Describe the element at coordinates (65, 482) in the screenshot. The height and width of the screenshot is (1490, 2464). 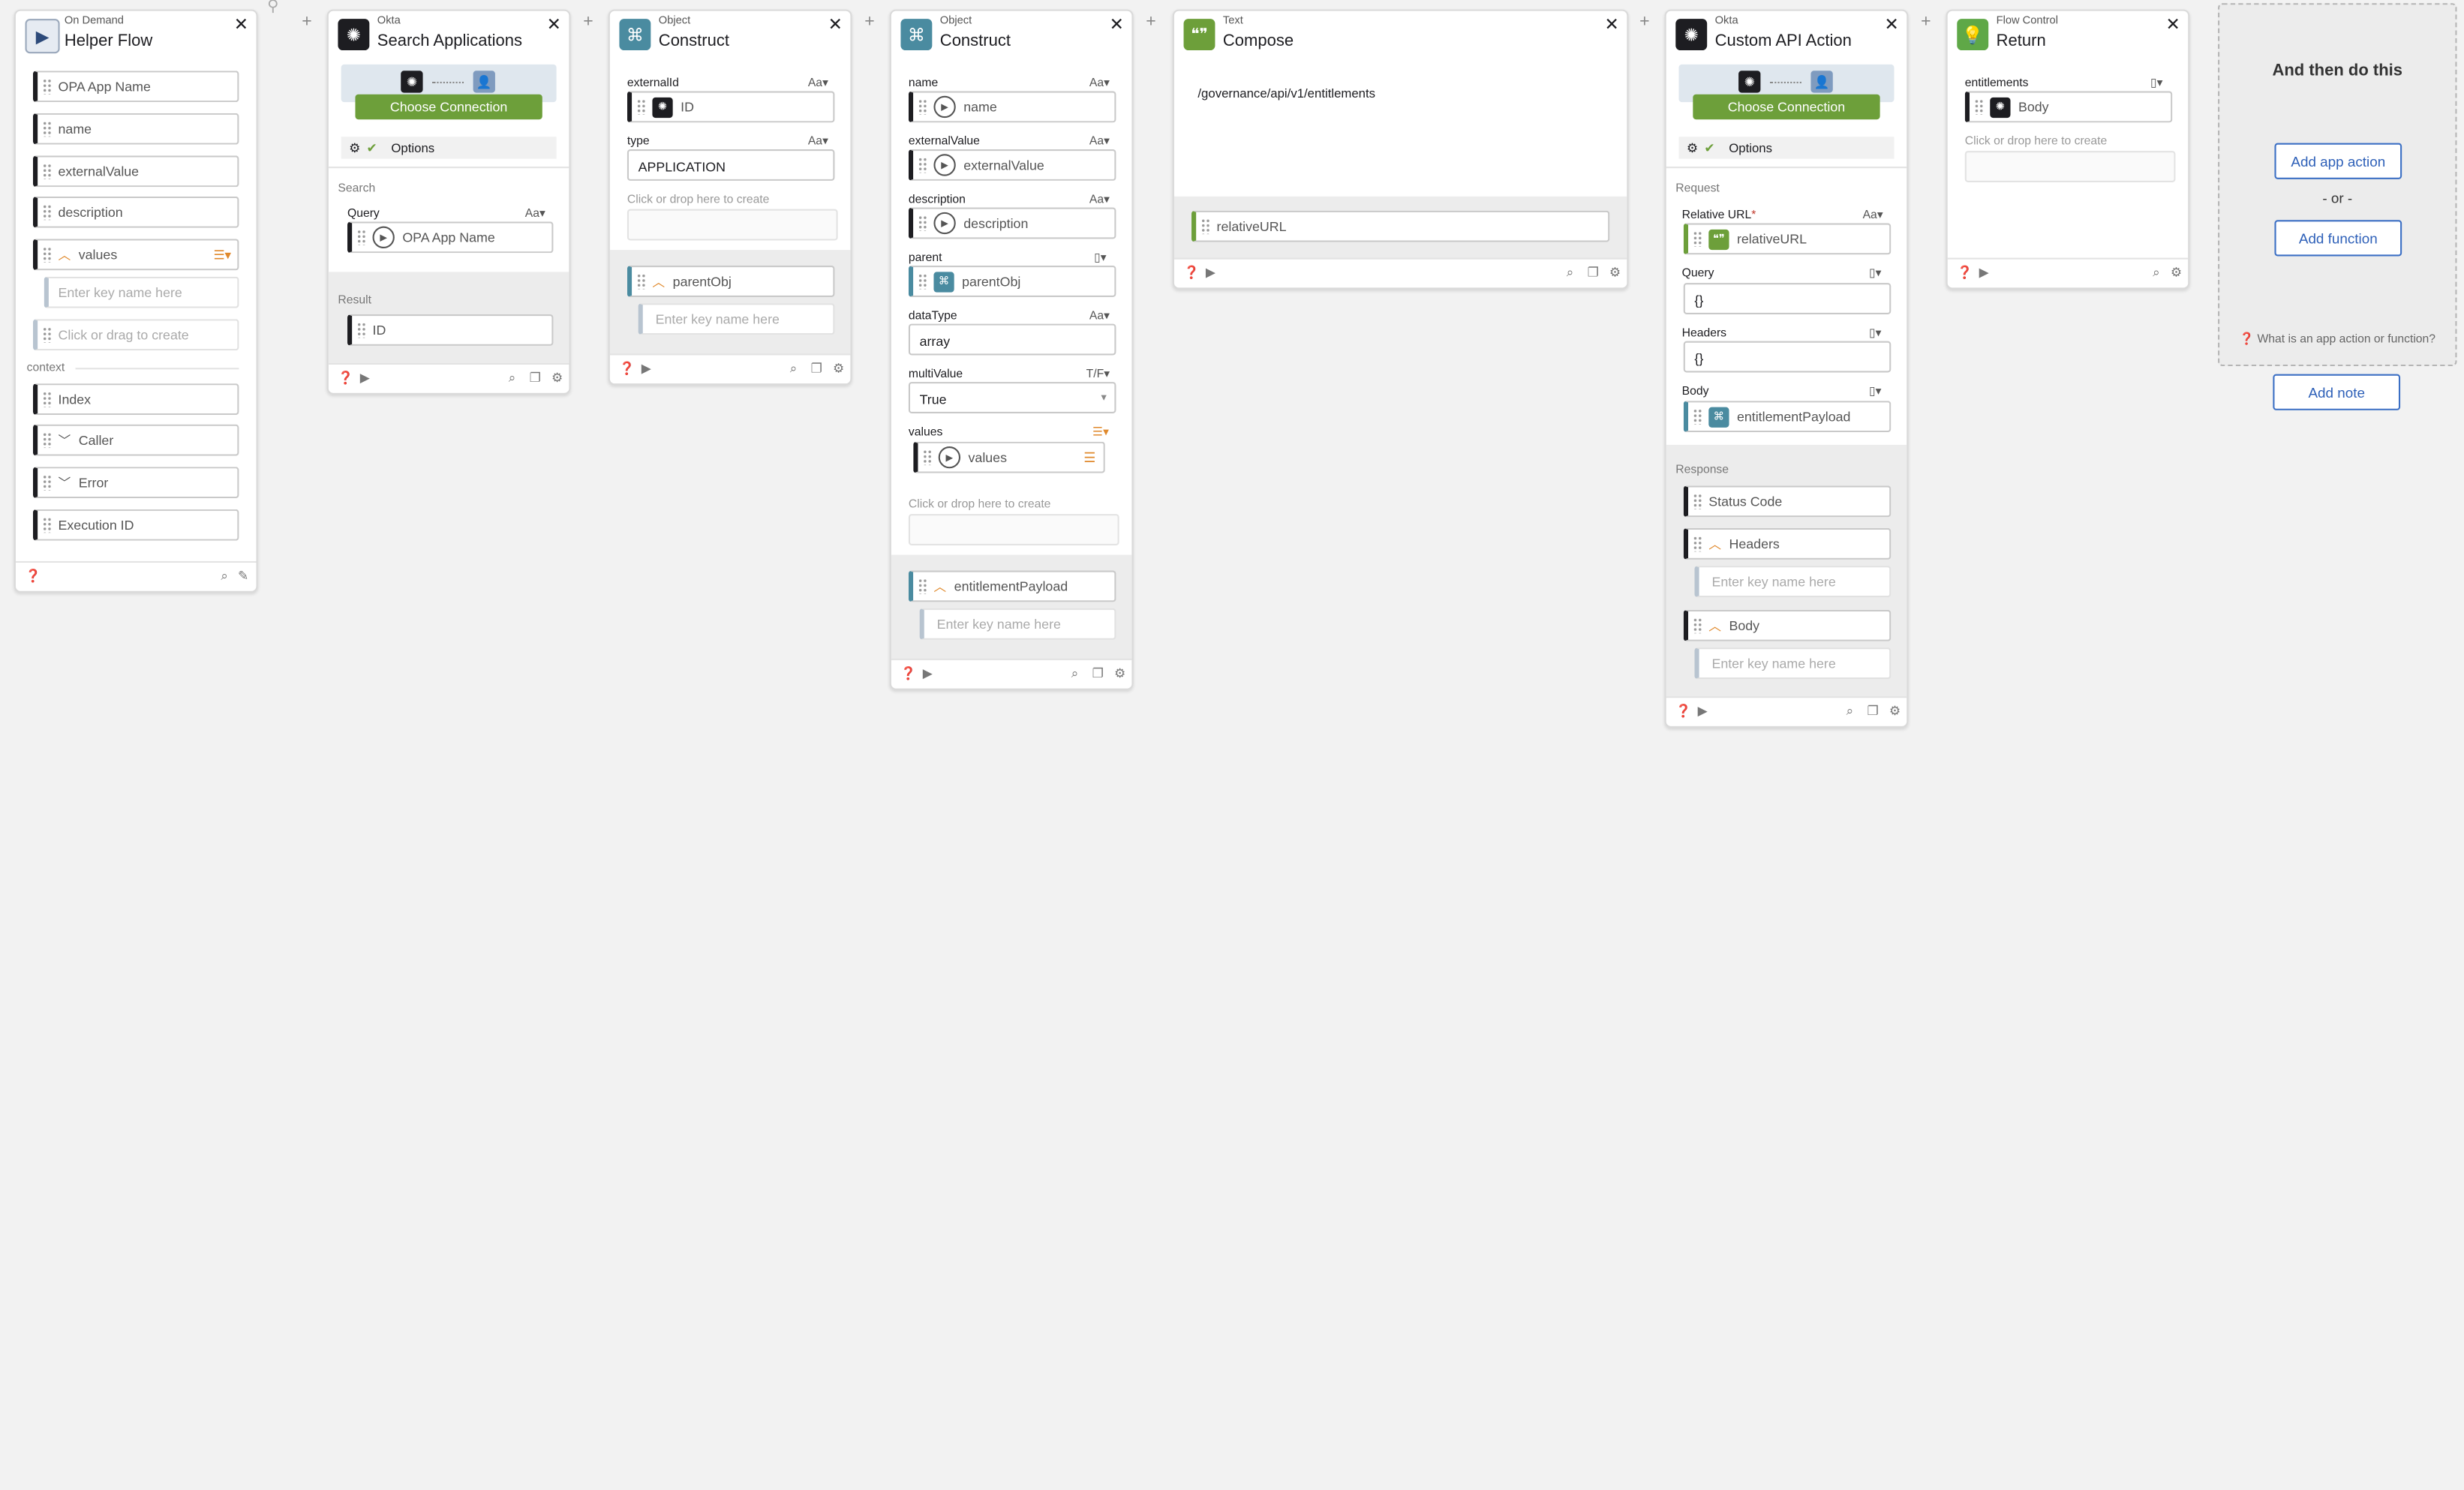
I see `chevron-down-icon: ﹀` at that location.